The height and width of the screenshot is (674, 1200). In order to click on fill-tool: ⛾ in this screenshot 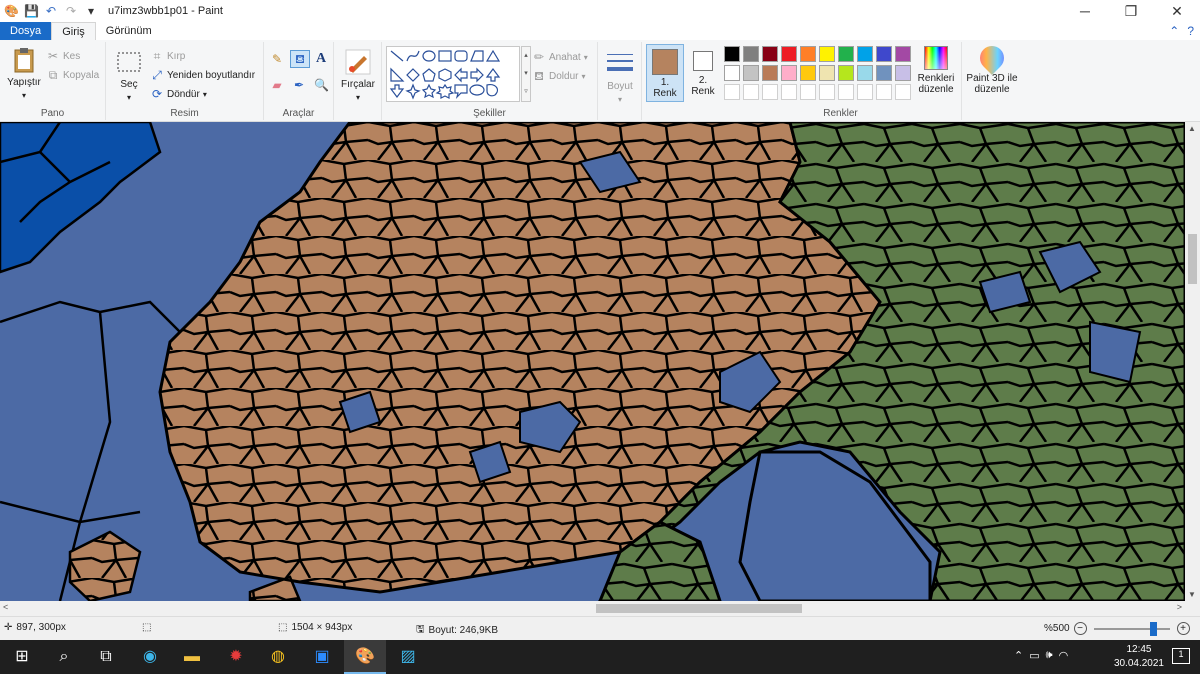, I will do `click(300, 59)`.